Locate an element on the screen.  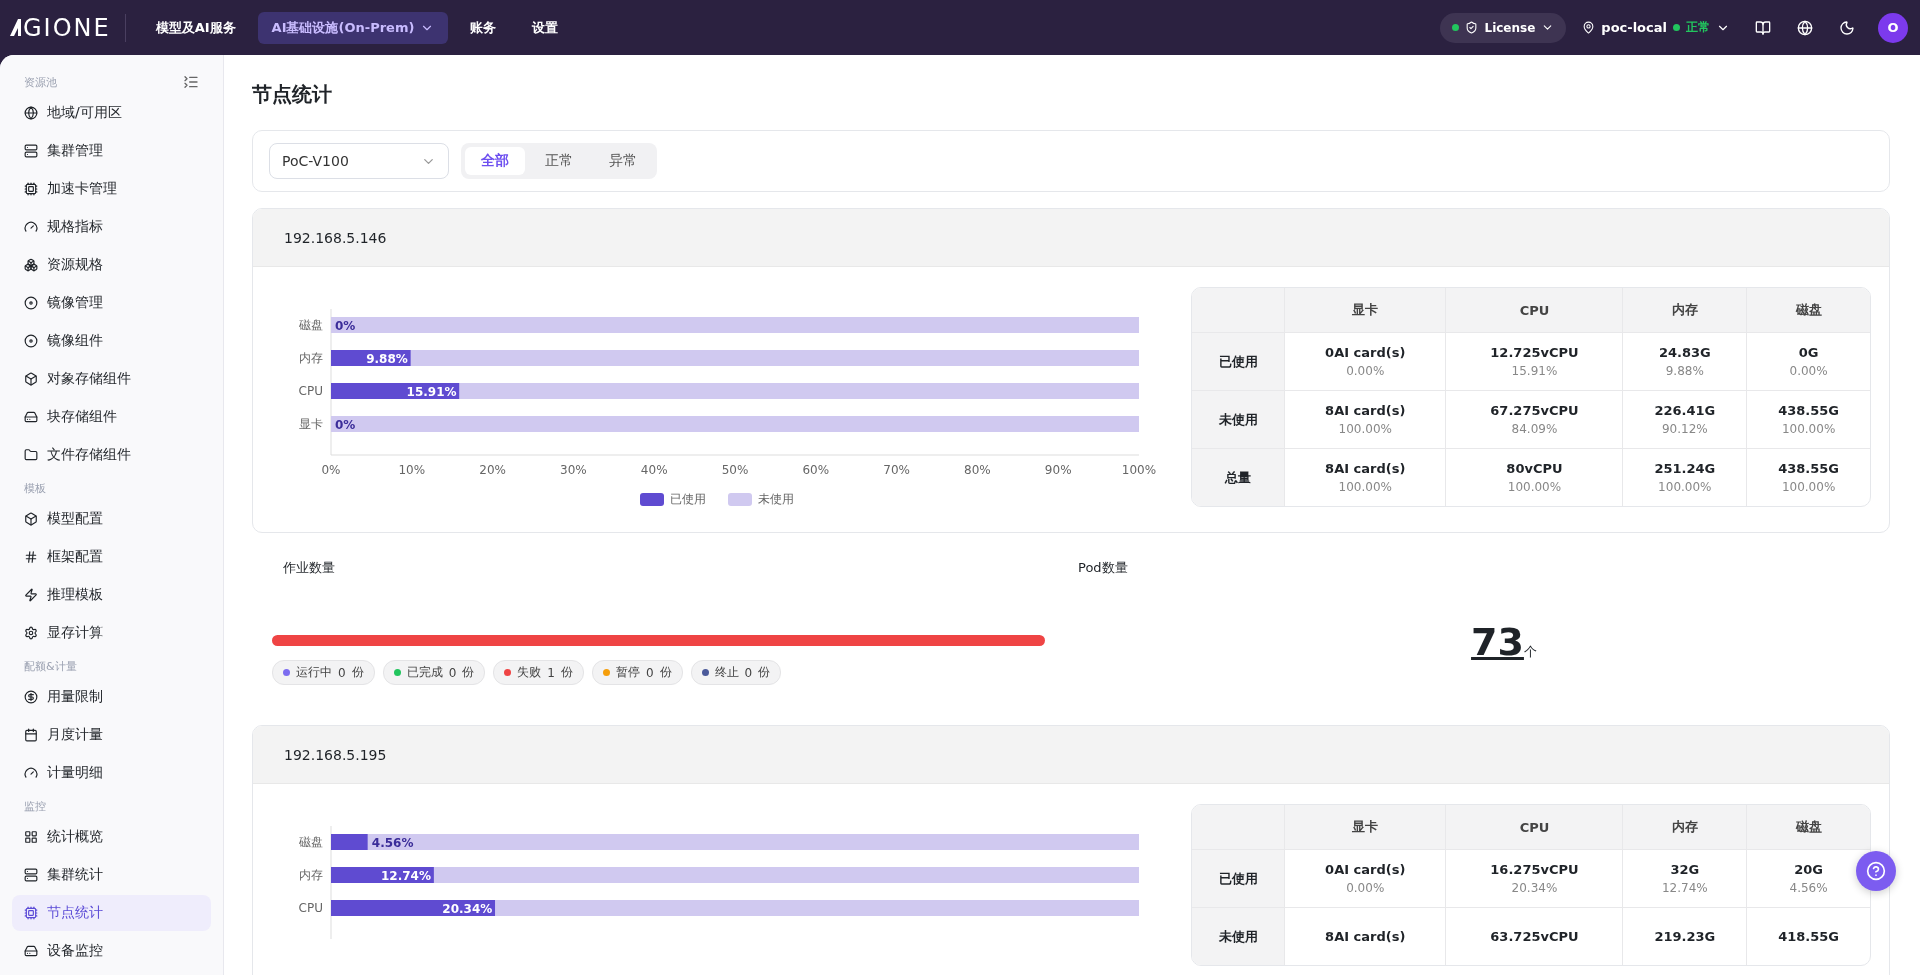
nav-tab: 账务 is located at coordinates (483, 27).